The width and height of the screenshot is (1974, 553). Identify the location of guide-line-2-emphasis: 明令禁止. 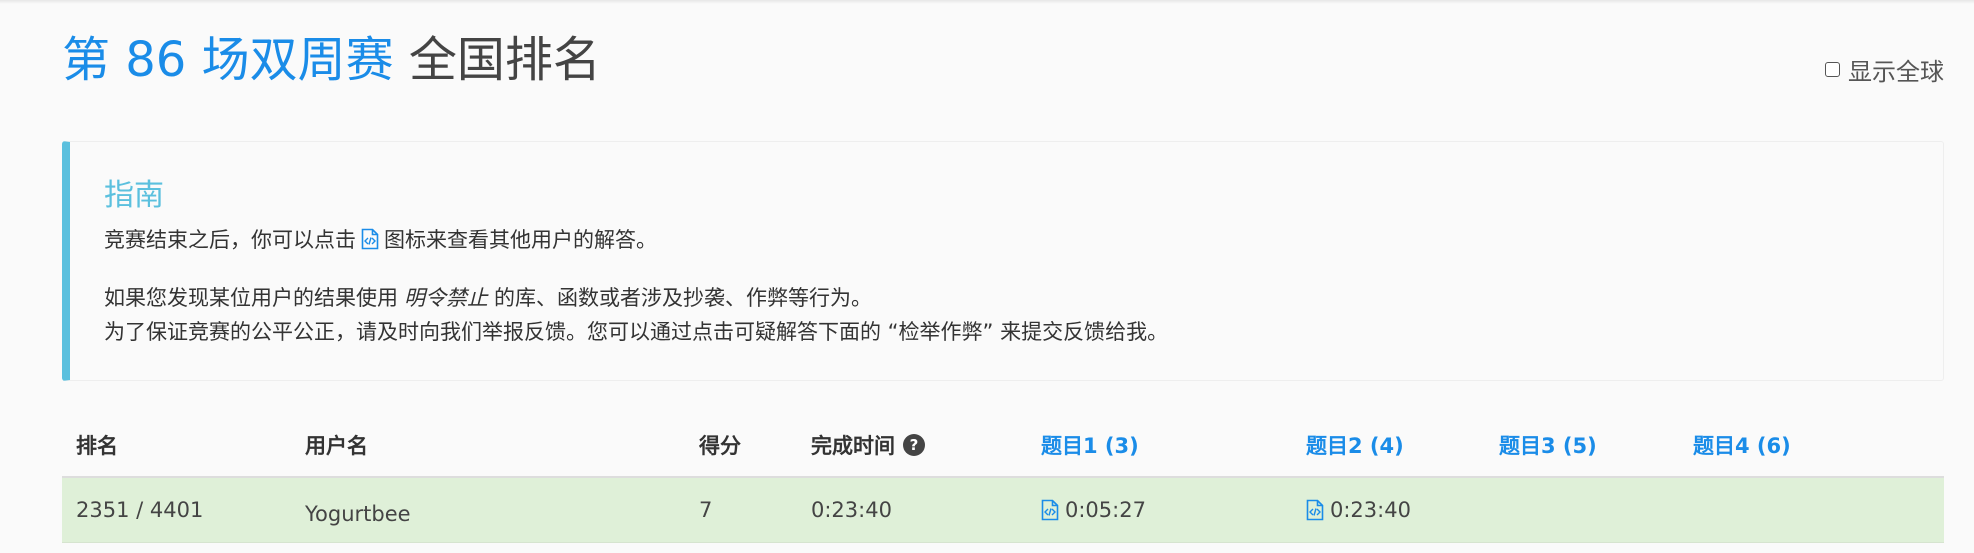
(446, 298).